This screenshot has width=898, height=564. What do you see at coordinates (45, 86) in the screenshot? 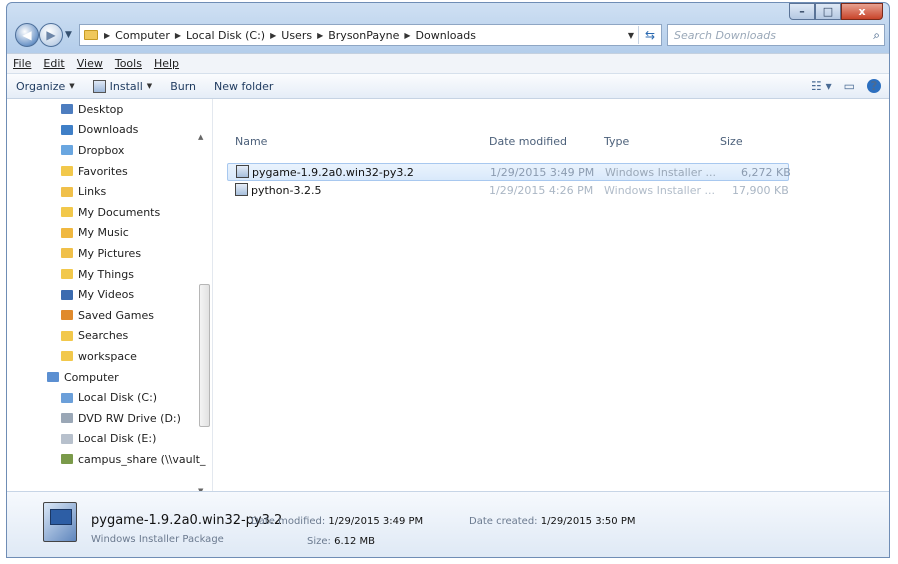
I see `organize-button: Organize ▼` at bounding box center [45, 86].